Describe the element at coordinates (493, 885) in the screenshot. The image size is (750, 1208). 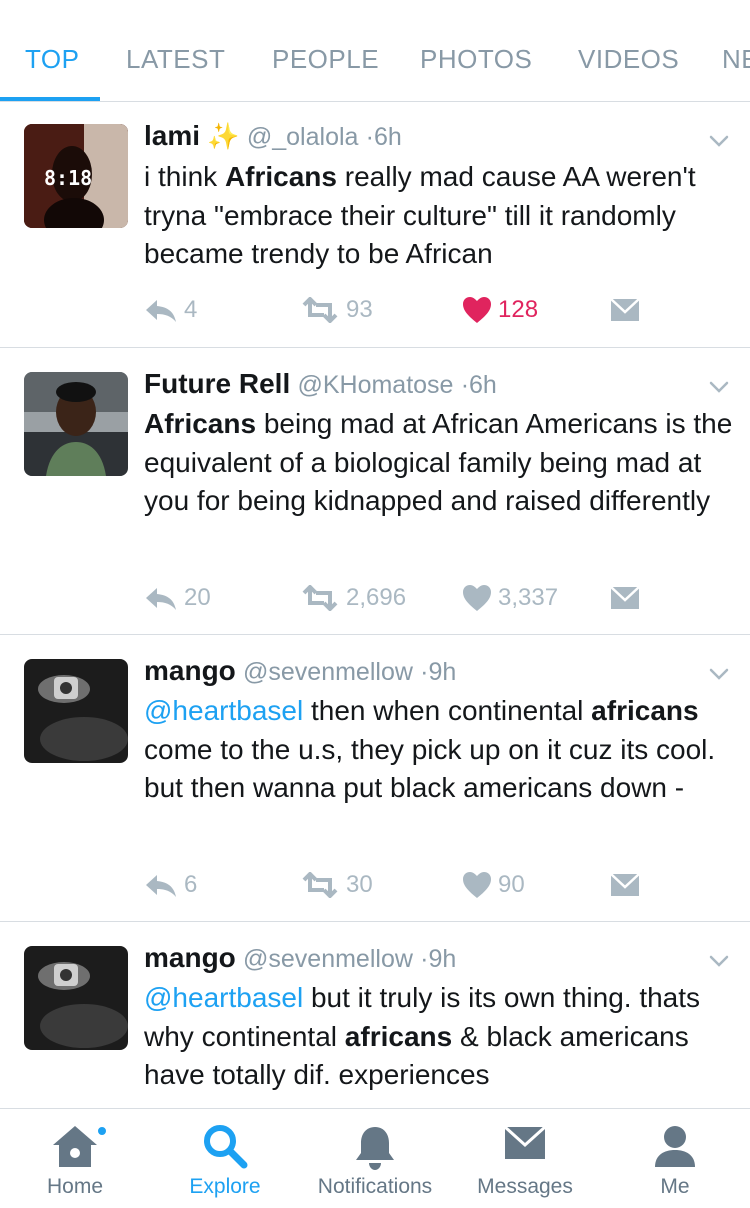
I see `like-button: 90` at that location.